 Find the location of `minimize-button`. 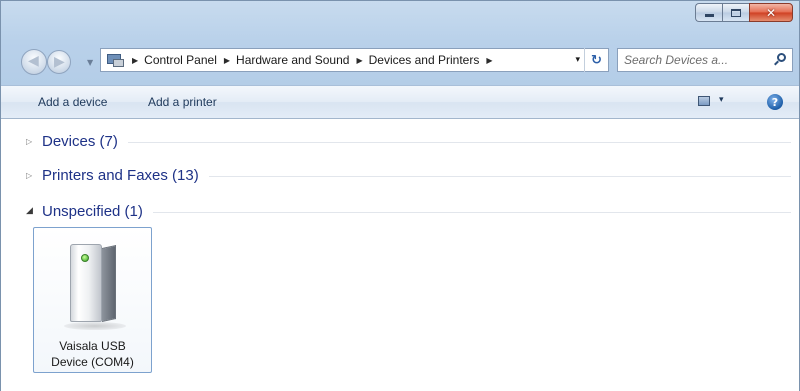

minimize-button is located at coordinates (708, 12).